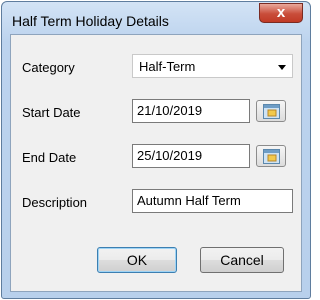  I want to click on start-date-calendar-button, so click(271, 111).